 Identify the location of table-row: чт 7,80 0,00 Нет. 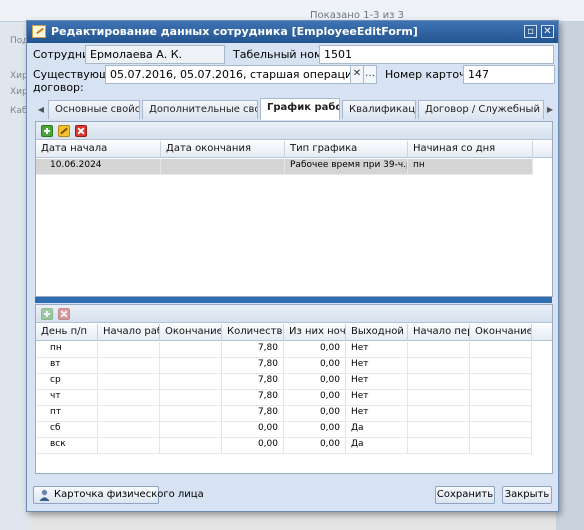
(284, 398).